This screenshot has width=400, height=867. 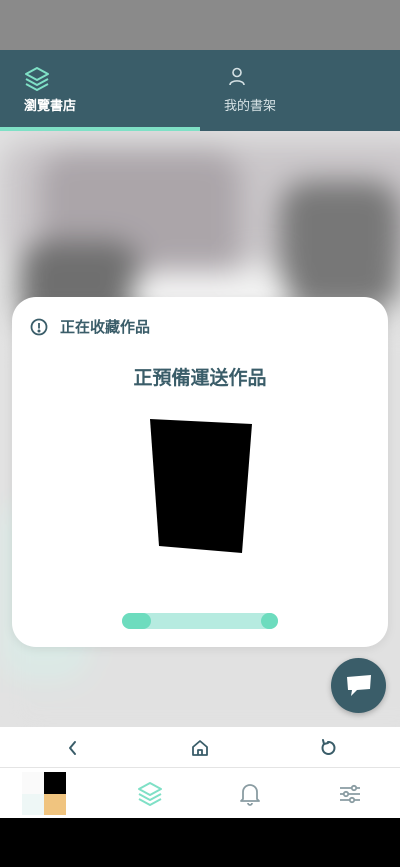 What do you see at coordinates (200, 25) in the screenshot?
I see `status-bar` at bounding box center [200, 25].